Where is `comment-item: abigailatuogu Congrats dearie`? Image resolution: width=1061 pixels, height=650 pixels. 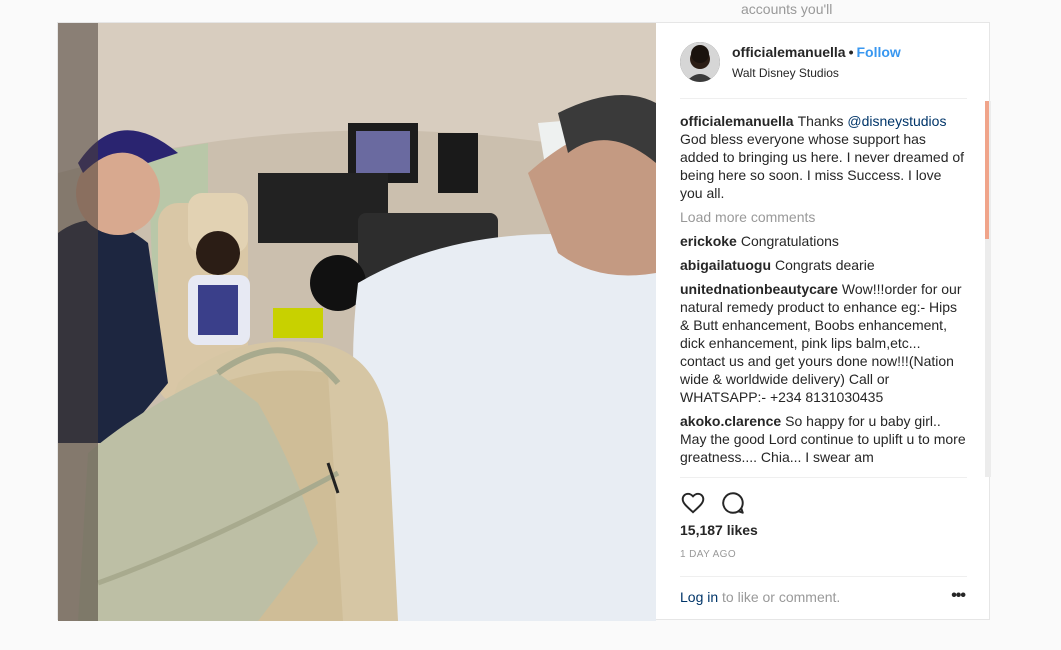 comment-item: abigailatuogu Congrats dearie is located at coordinates (823, 265).